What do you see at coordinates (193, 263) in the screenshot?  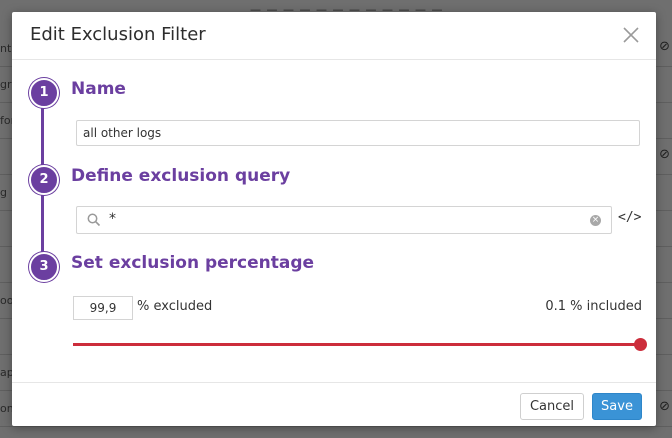 I see `step-3-title: Set exclusion percentage` at bounding box center [193, 263].